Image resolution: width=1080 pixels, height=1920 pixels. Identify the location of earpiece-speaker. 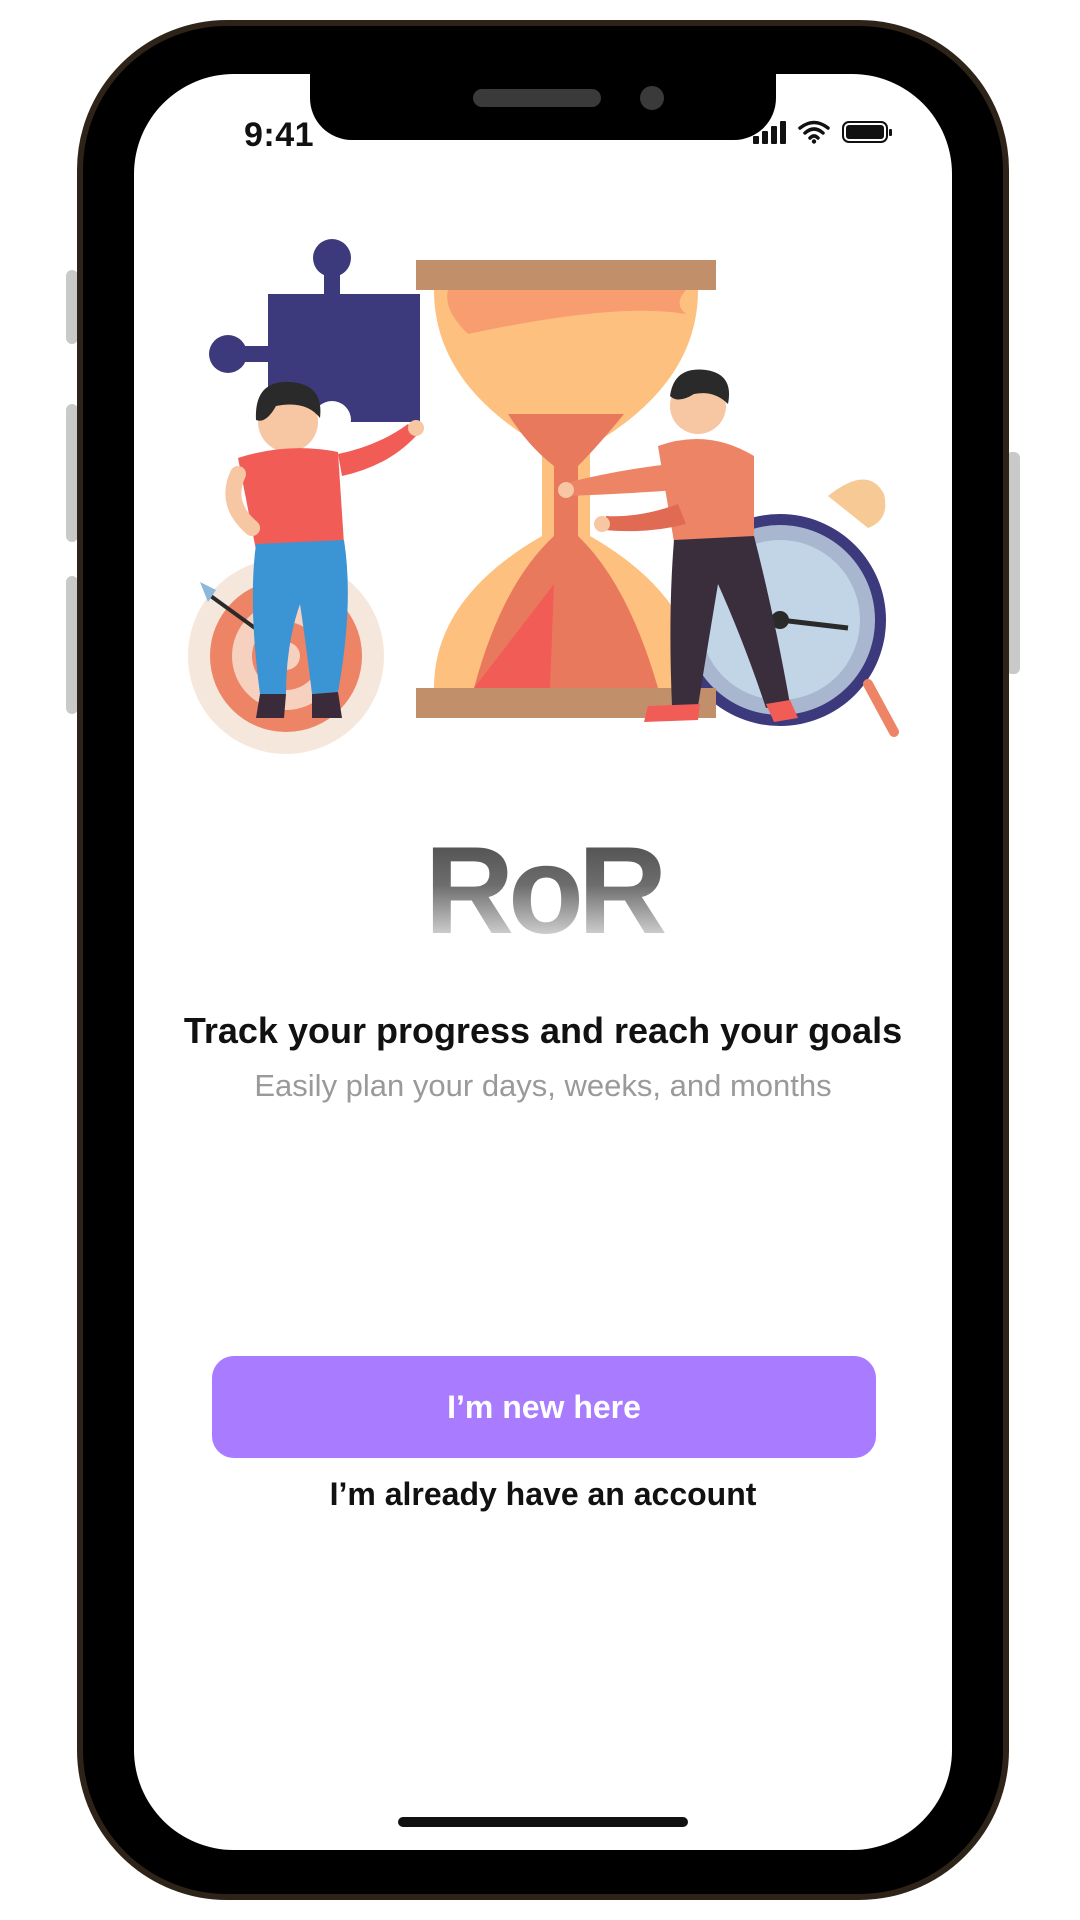
(537, 98).